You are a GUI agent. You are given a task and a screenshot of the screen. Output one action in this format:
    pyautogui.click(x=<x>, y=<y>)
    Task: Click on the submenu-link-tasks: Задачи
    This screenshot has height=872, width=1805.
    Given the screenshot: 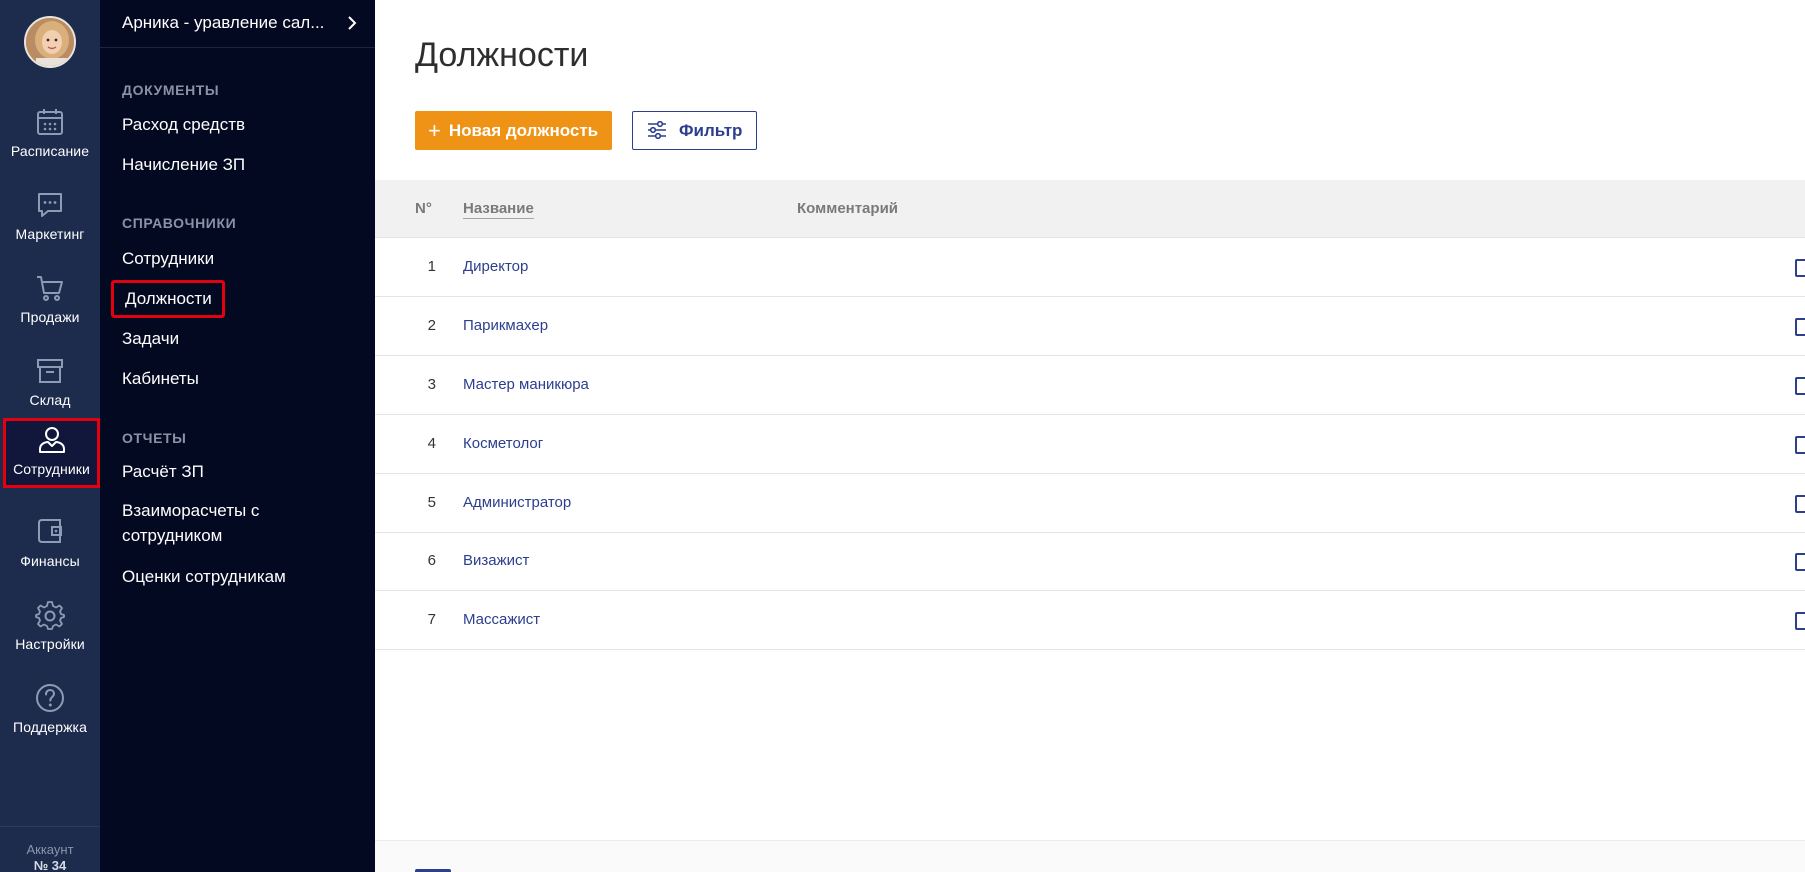 What is the action you would take?
    pyautogui.click(x=150, y=338)
    